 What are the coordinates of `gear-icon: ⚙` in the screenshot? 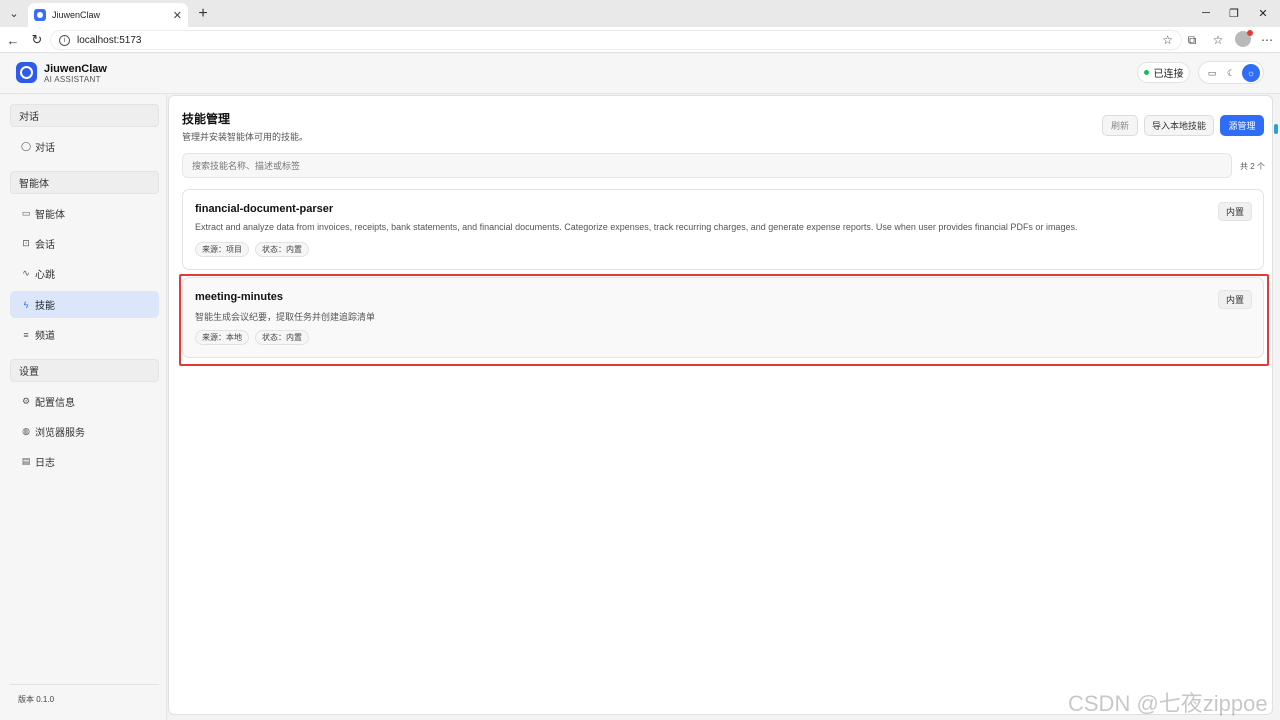 It's located at (26, 401).